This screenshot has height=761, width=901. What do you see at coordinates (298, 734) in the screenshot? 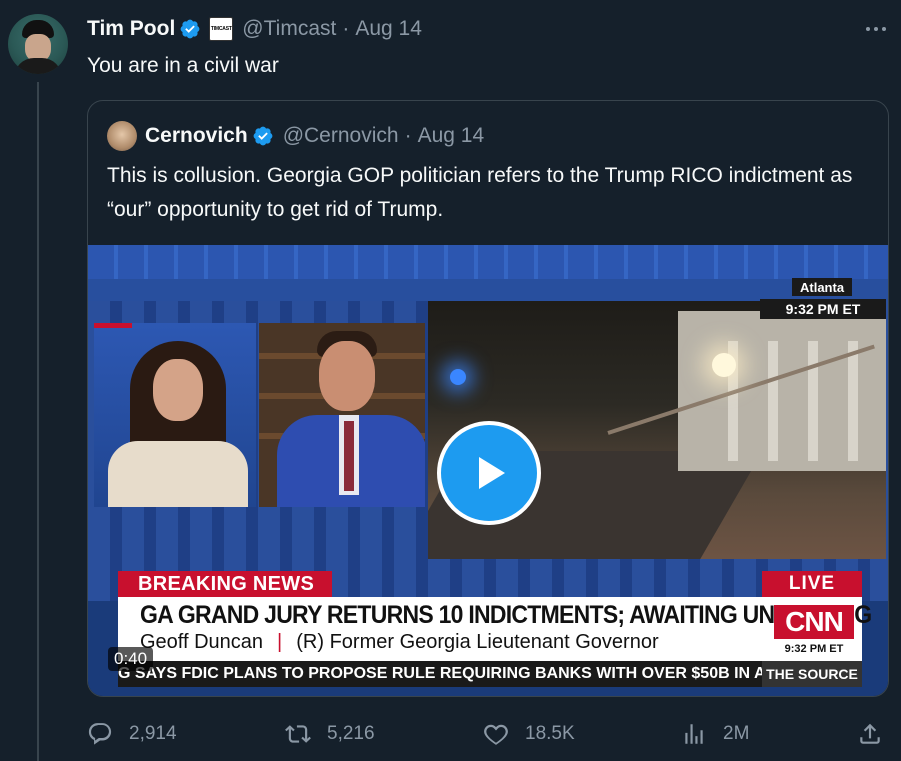
I see `retweet-icon` at bounding box center [298, 734].